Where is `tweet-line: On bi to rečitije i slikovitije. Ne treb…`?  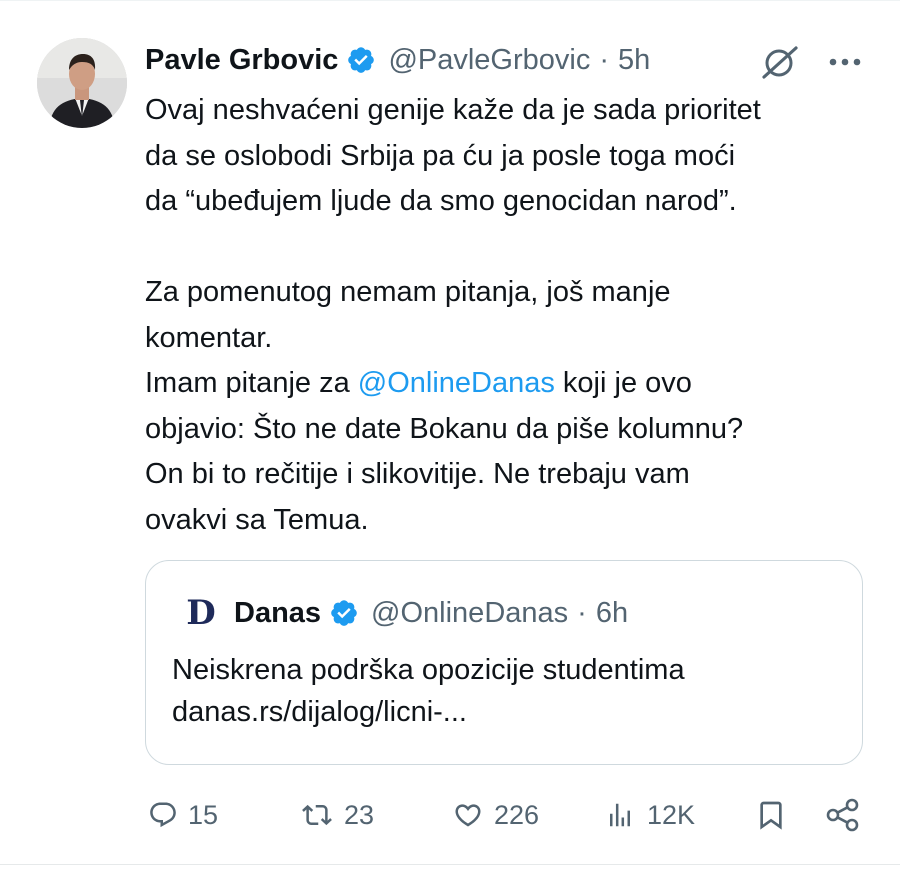 tweet-line: On bi to rečitije i slikovitije. Ne treb… is located at coordinates (417, 474).